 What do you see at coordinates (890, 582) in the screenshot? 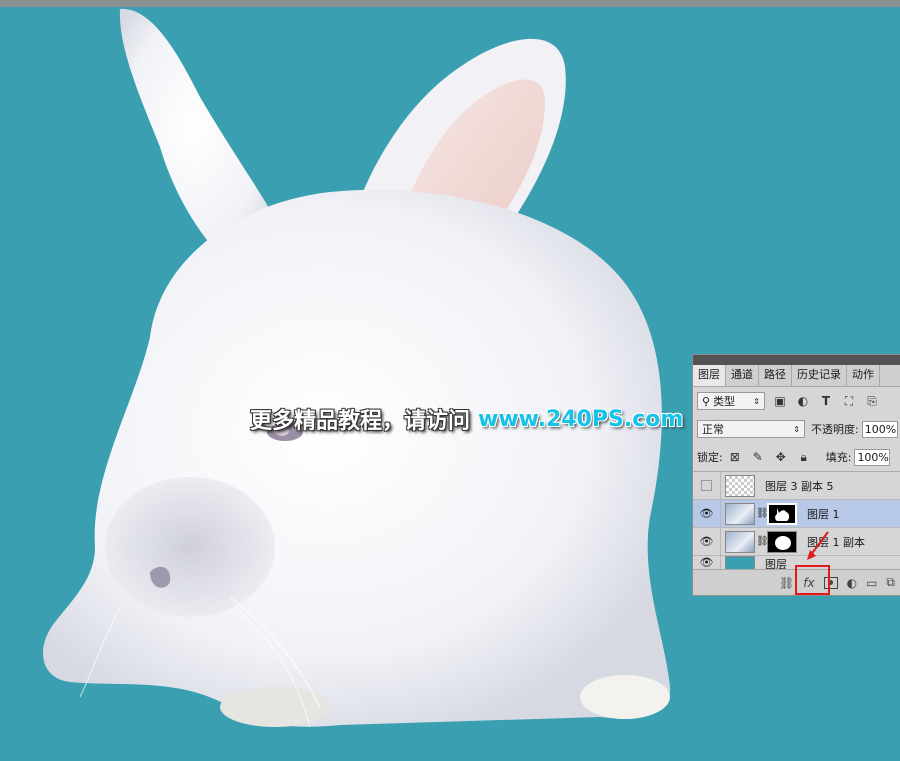
I see `new-layer-icon: ⧉` at bounding box center [890, 582].